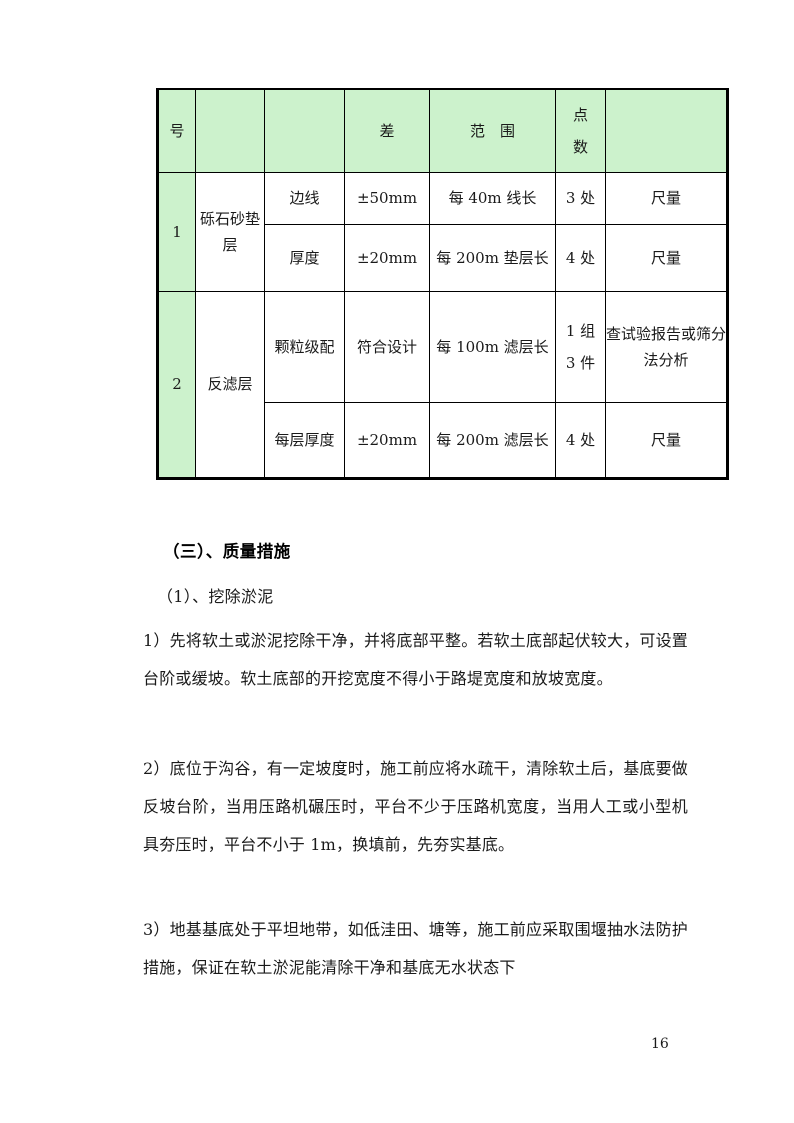 The image size is (794, 1123). What do you see at coordinates (176, 232) in the screenshot?
I see `row-number-1: 1` at bounding box center [176, 232].